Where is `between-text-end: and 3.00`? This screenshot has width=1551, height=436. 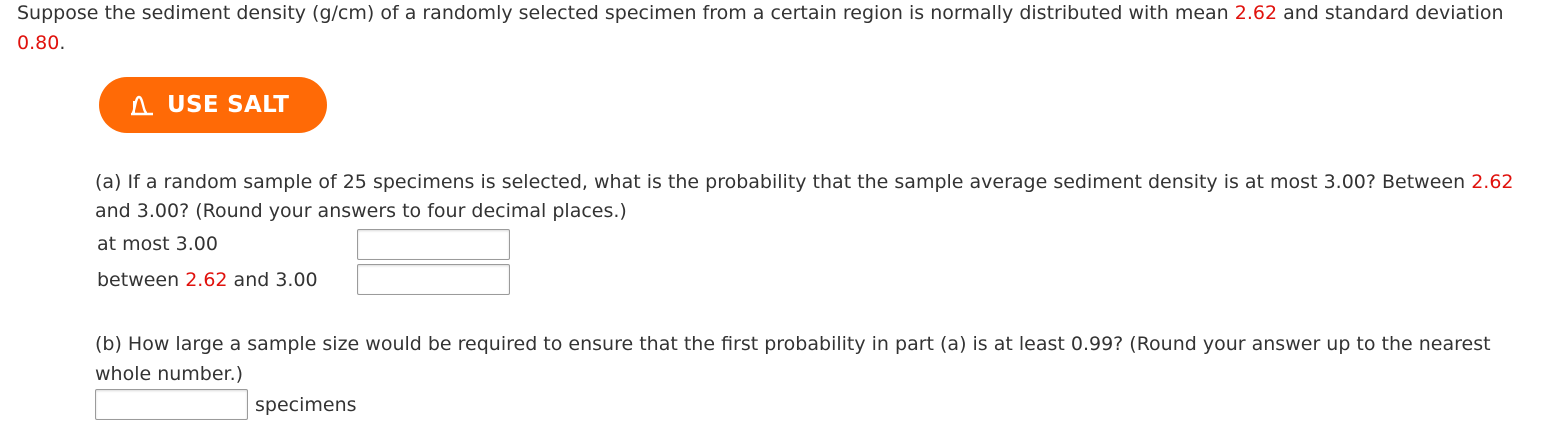
between-text-end: and 3.00 is located at coordinates (272, 280).